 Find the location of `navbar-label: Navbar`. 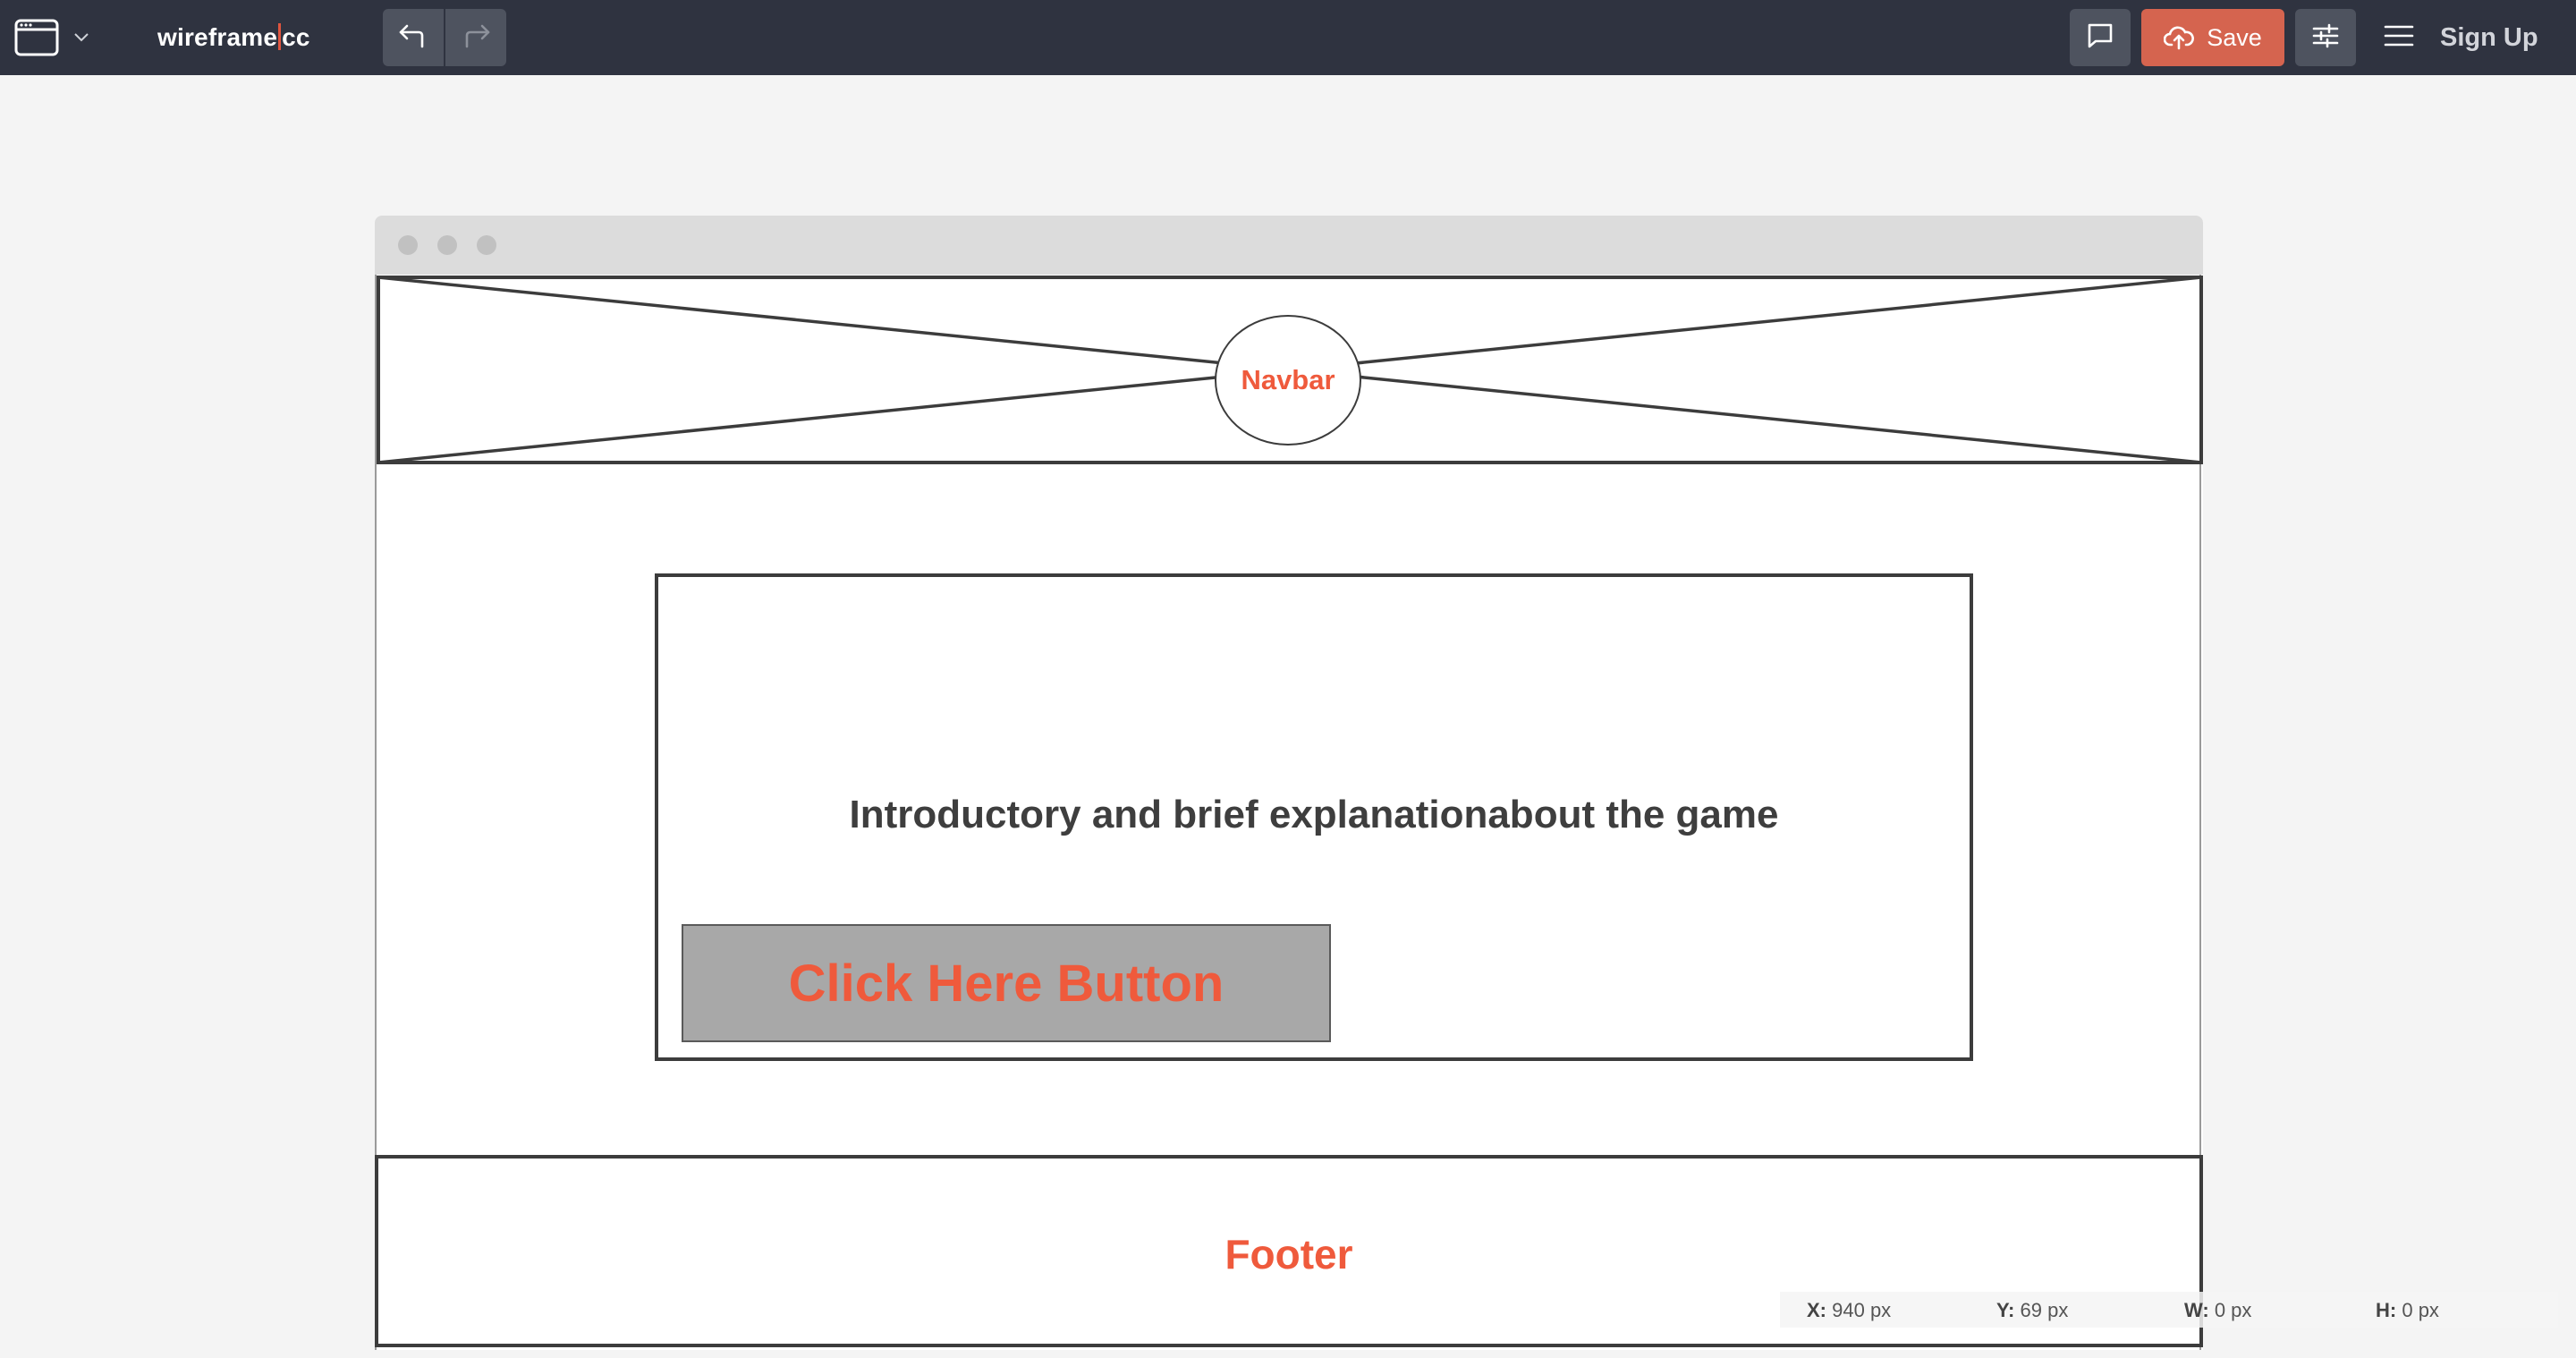

navbar-label: Navbar is located at coordinates (1288, 379).